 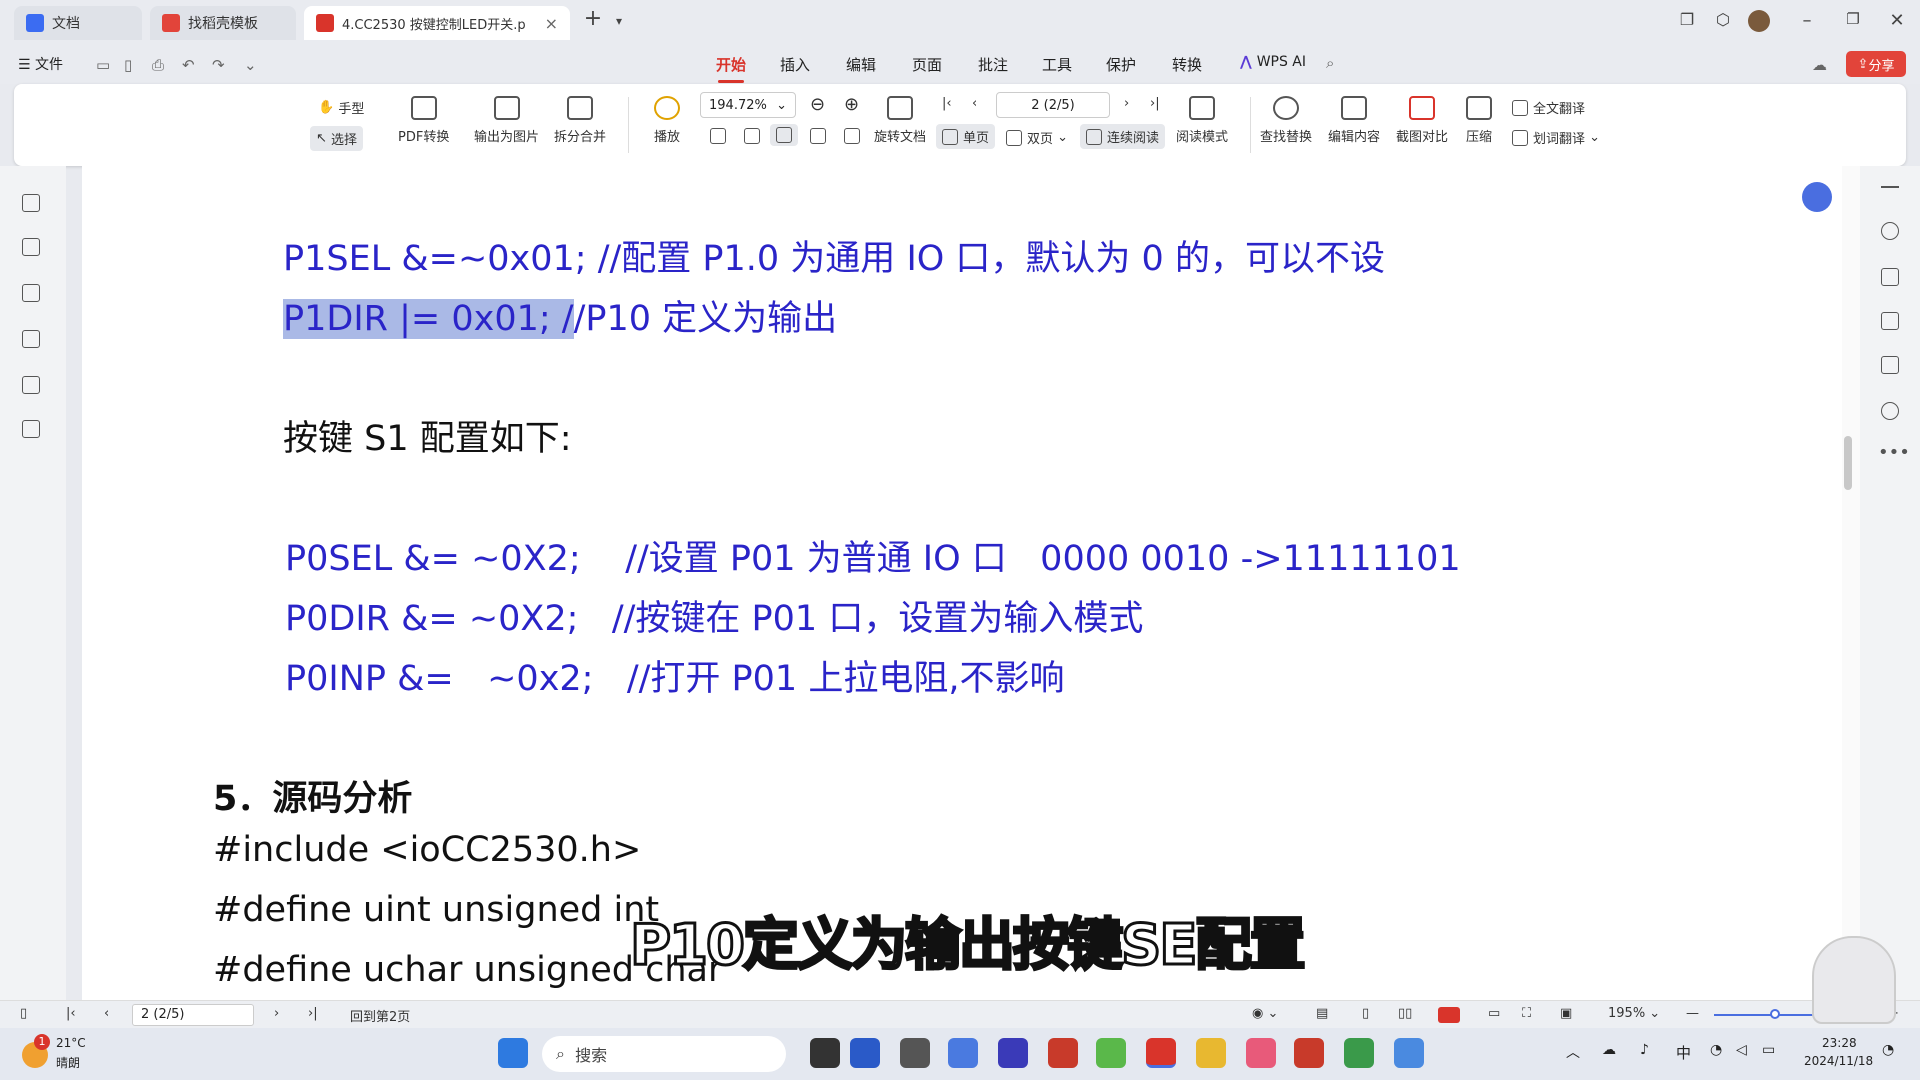 I want to click on menu-insert: 插入, so click(x=795, y=64).